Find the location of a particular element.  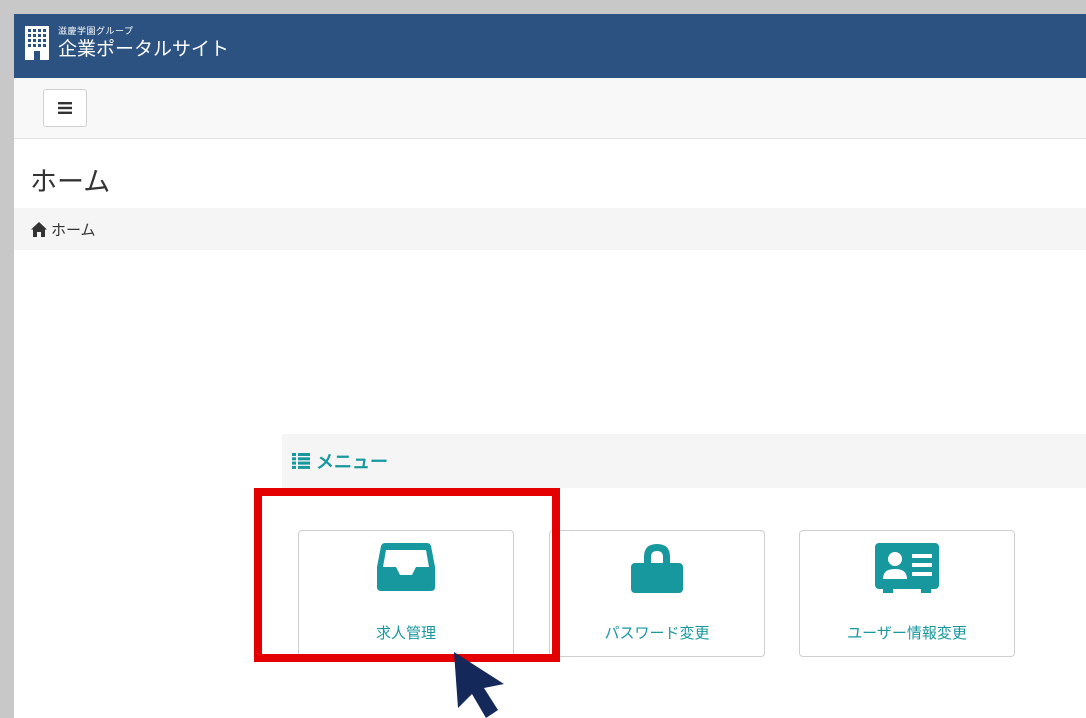

page-title: ホーム is located at coordinates (70, 182).